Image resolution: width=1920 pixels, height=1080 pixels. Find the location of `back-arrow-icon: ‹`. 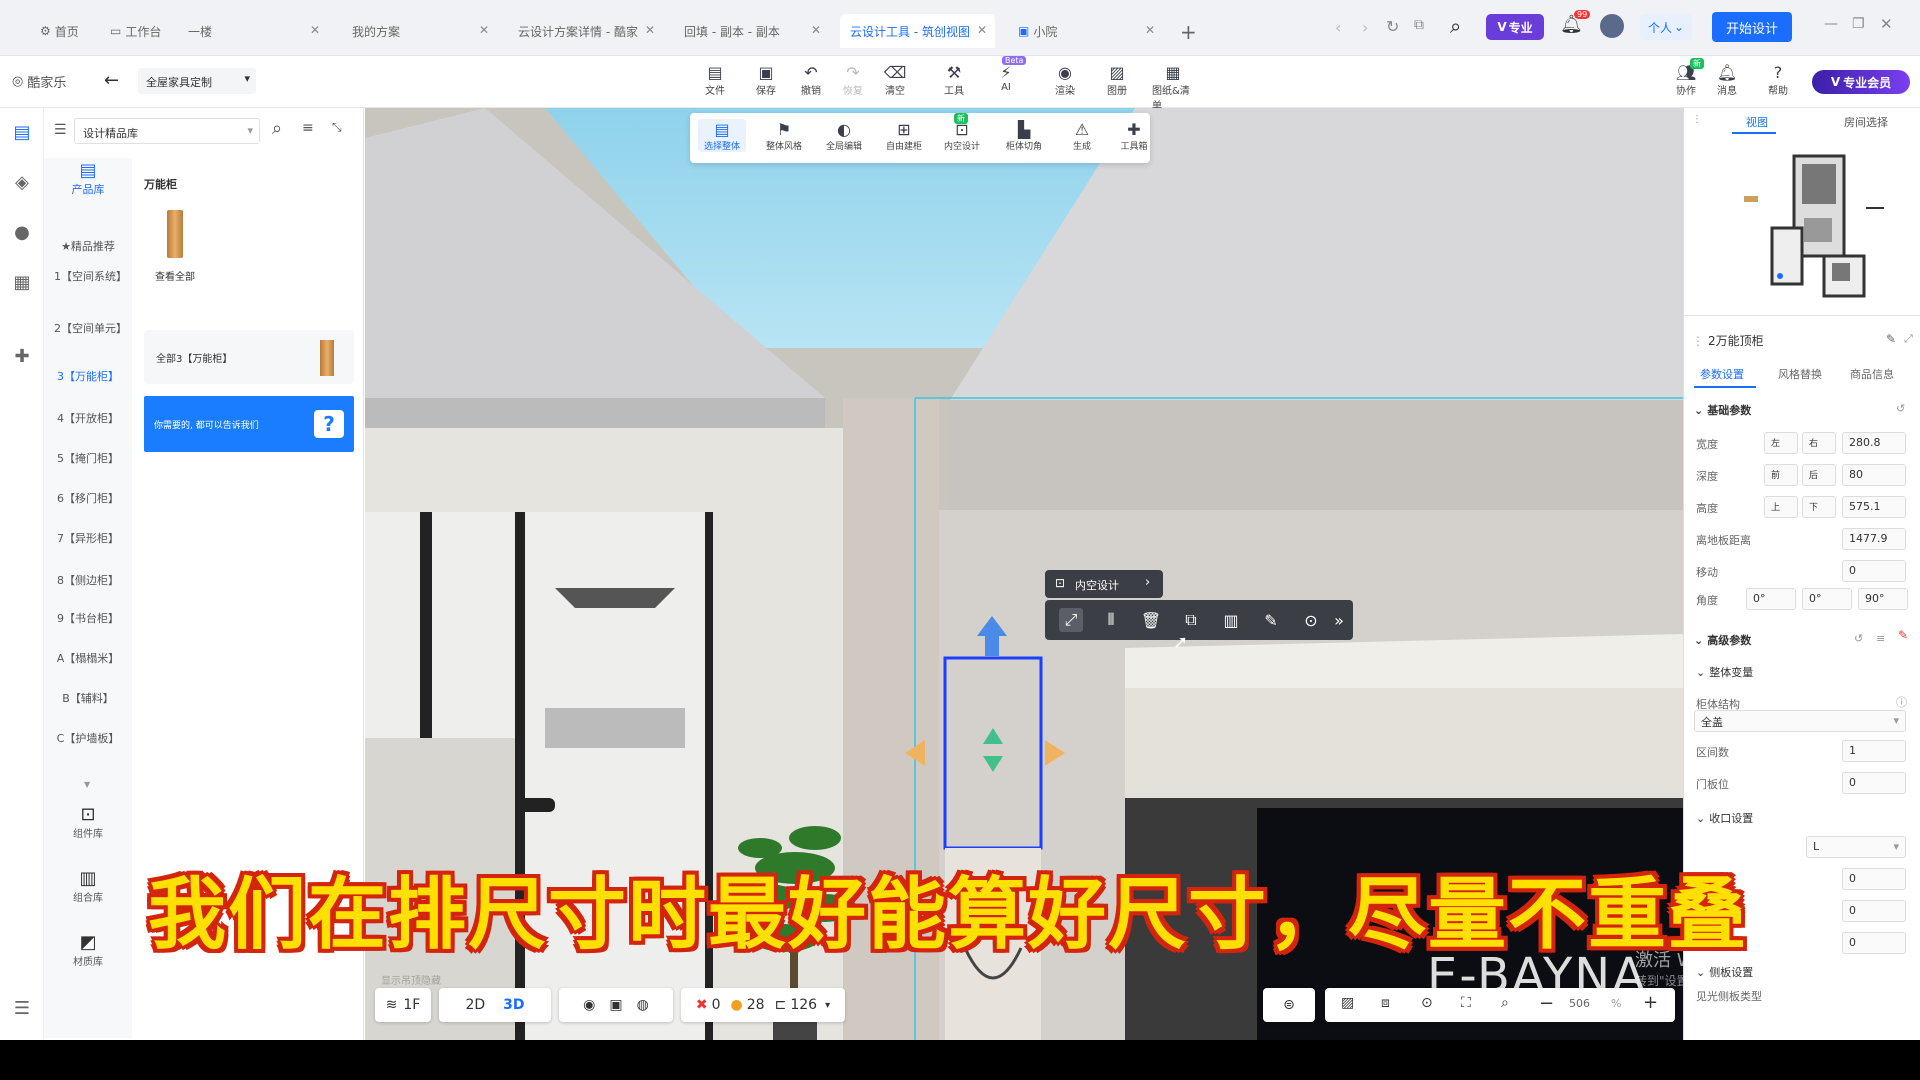

back-arrow-icon: ‹ is located at coordinates (1338, 27).